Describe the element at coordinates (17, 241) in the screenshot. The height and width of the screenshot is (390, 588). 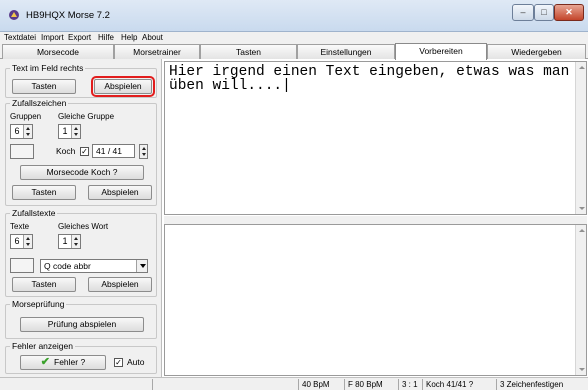
I see `texte-value: 6` at that location.